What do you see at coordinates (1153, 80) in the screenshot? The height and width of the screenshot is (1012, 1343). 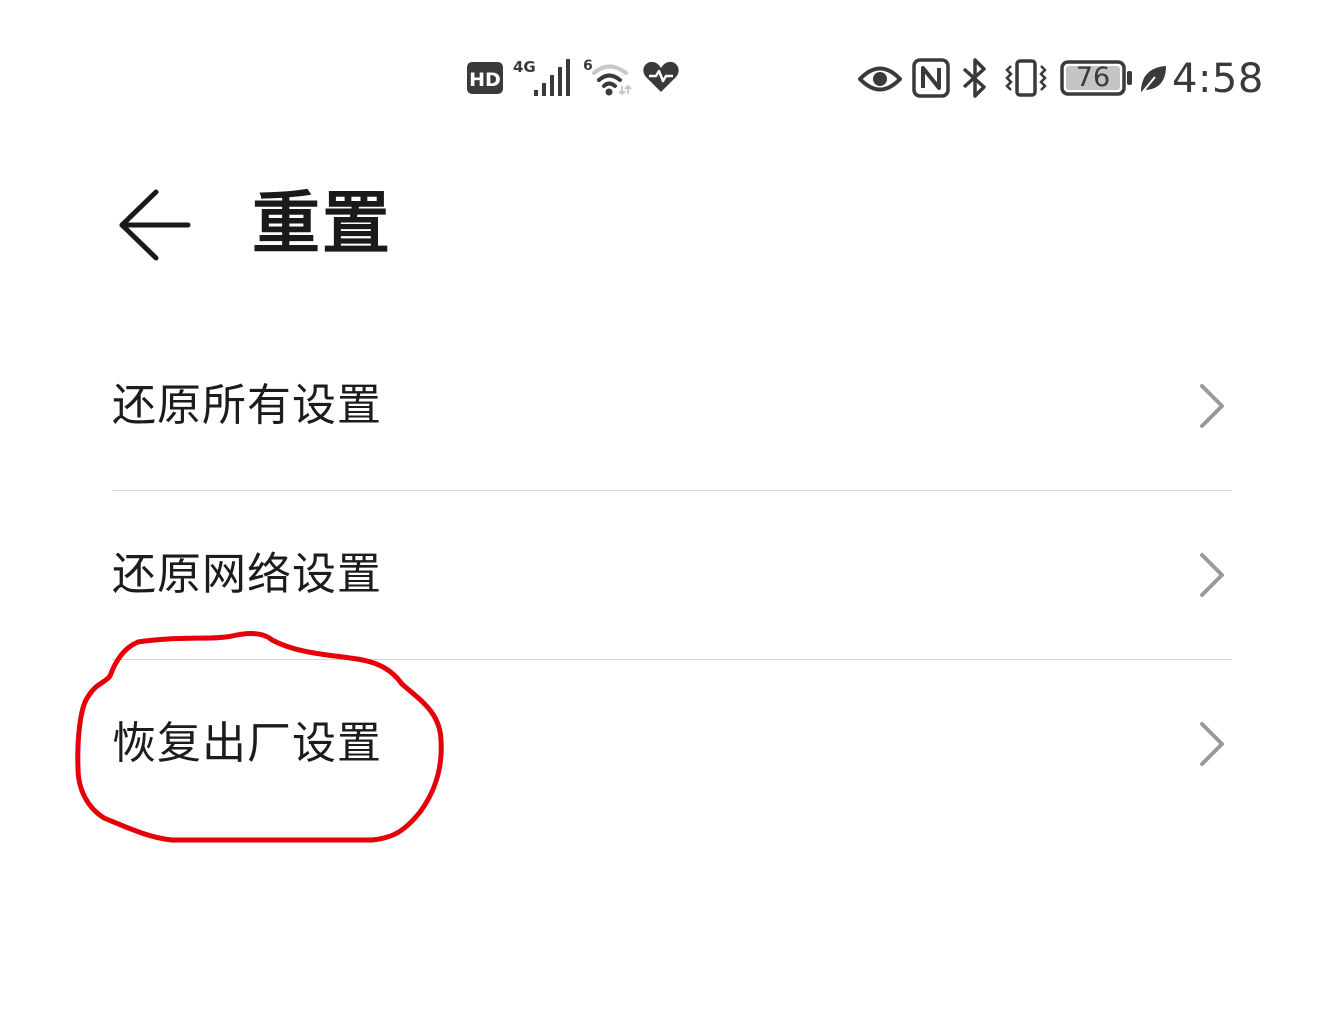 I see `power-saving-leaf-icon` at bounding box center [1153, 80].